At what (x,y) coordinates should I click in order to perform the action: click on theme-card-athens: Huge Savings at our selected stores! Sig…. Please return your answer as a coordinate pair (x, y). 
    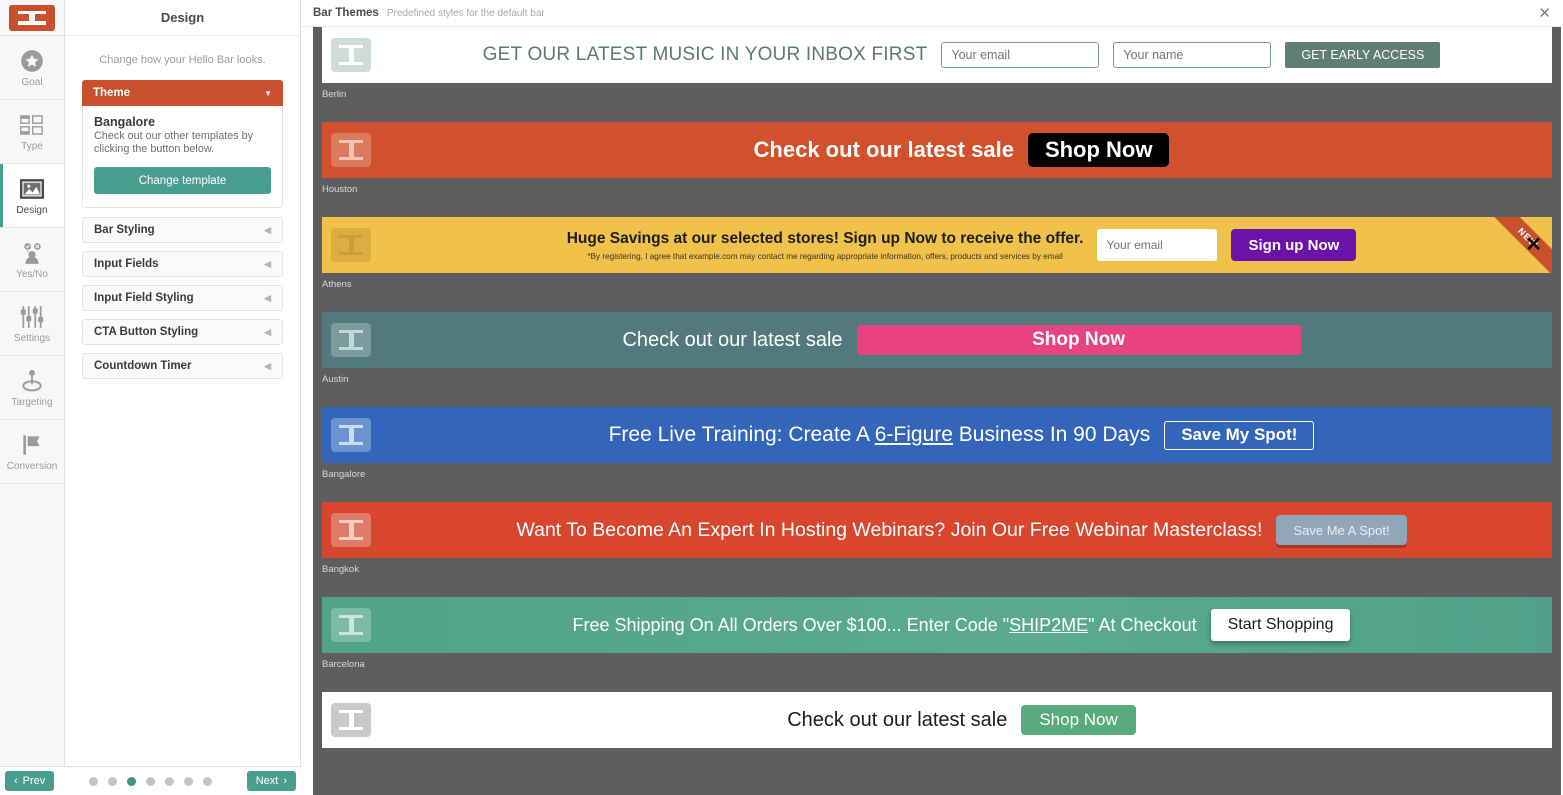
    Looking at the image, I should click on (937, 264).